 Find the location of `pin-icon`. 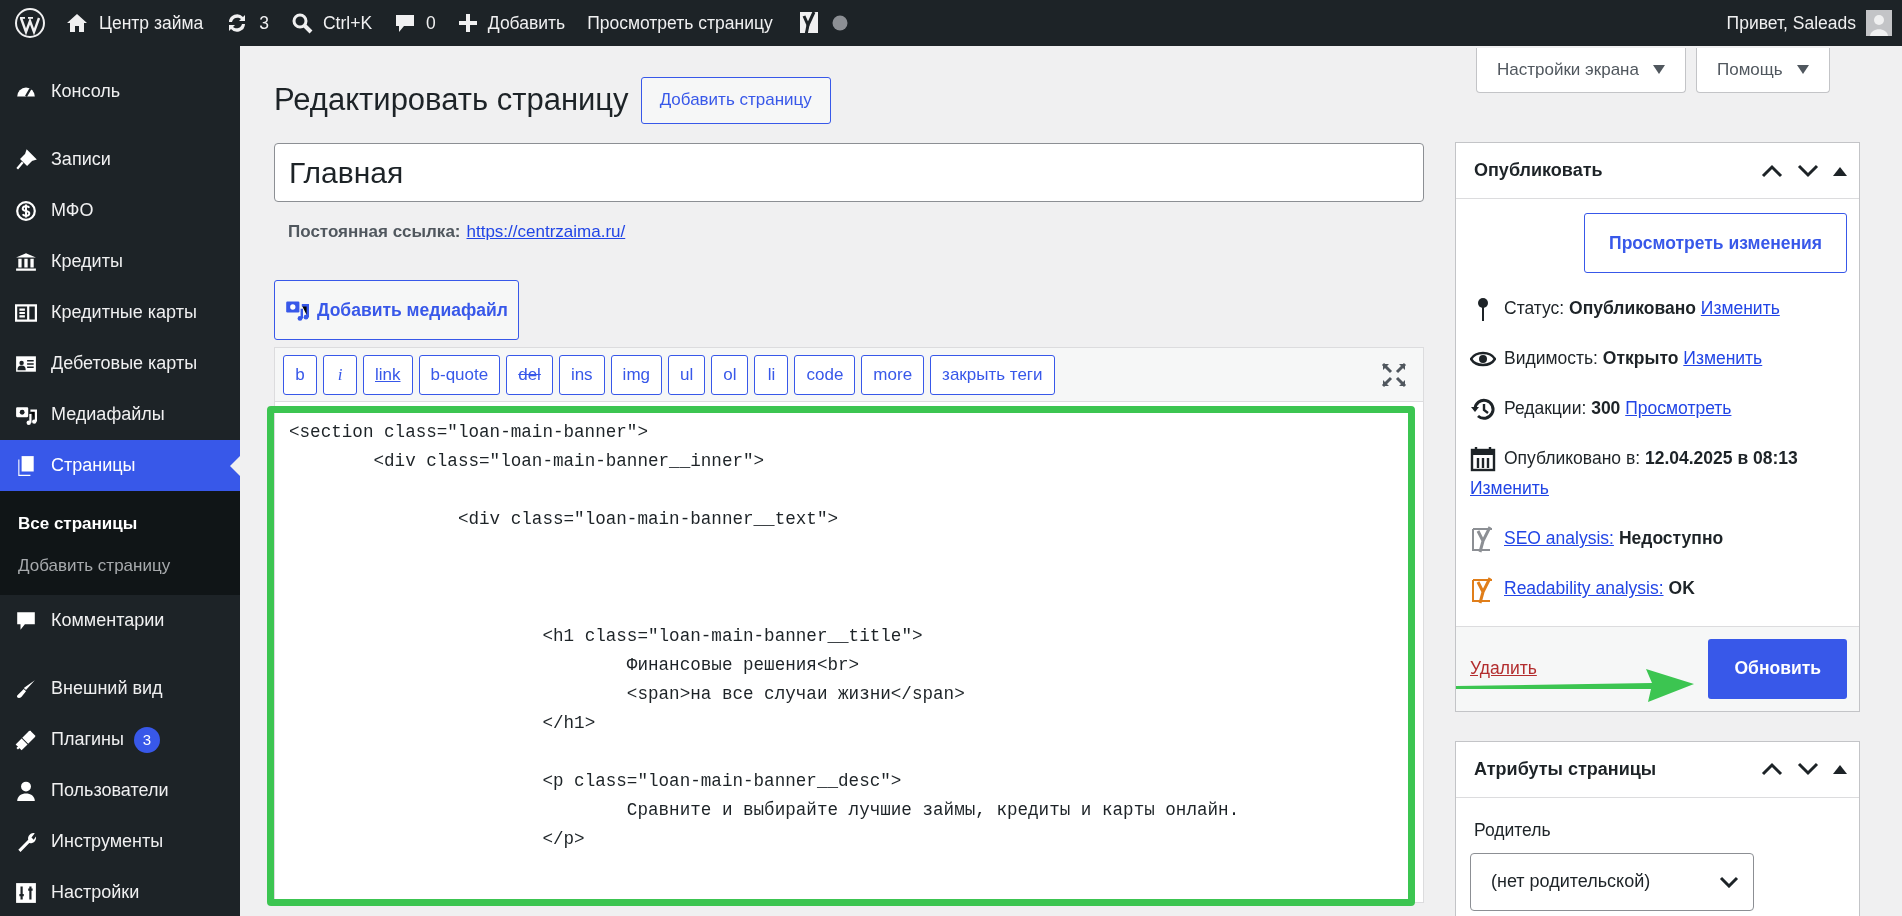

pin-icon is located at coordinates (1483, 309).